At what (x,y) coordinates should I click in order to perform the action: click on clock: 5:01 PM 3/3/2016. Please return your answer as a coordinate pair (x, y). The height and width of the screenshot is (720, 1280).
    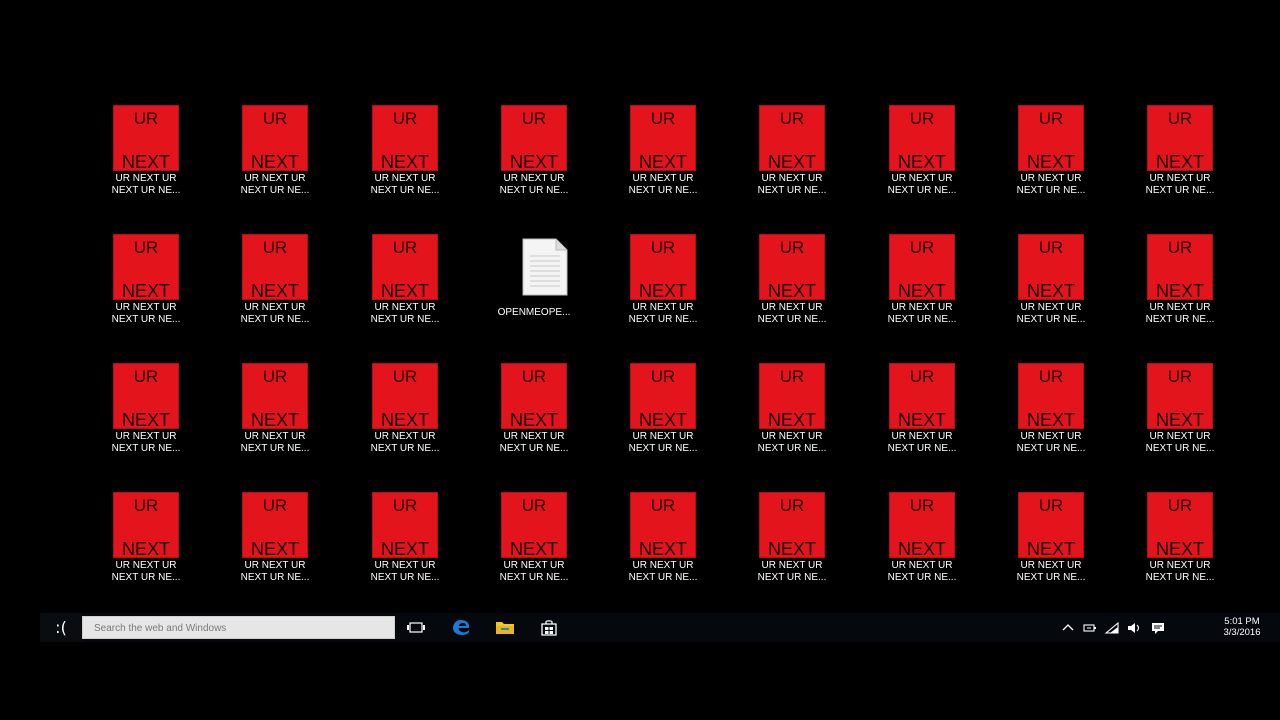
    Looking at the image, I should click on (1242, 627).